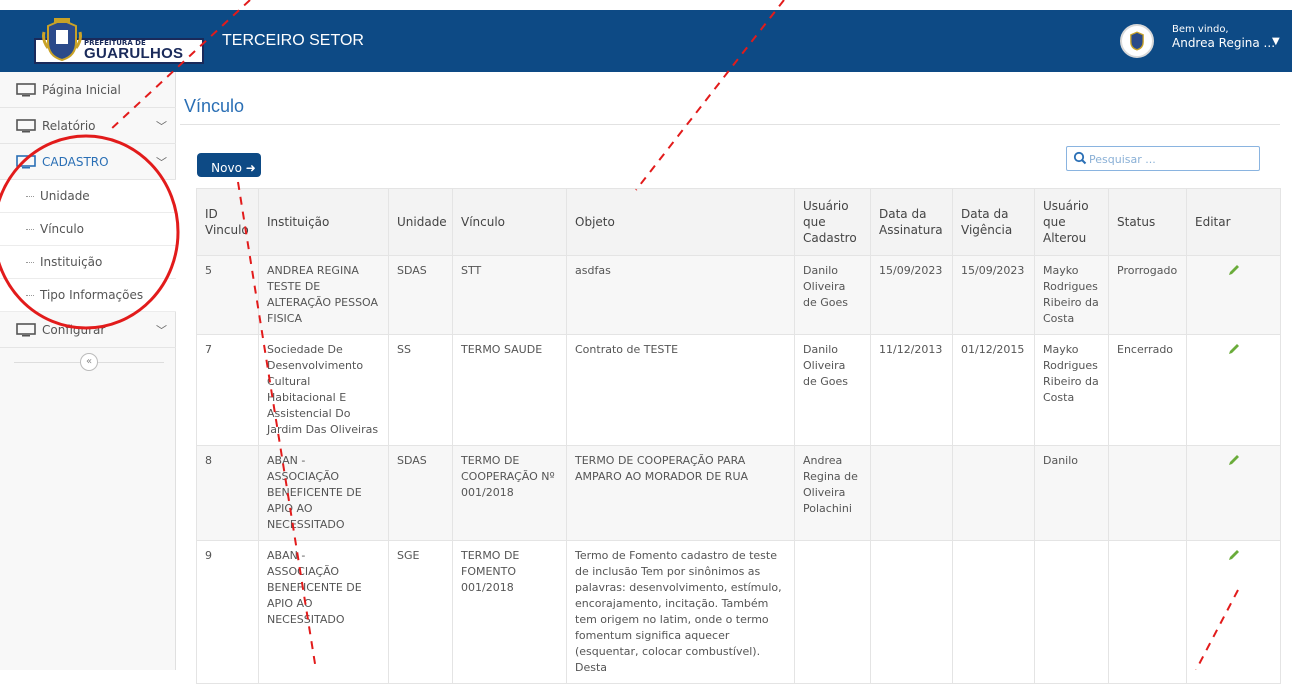 The image size is (1292, 684). I want to click on sidebar-item-relatorio: Relatório ﹀, so click(88, 126).